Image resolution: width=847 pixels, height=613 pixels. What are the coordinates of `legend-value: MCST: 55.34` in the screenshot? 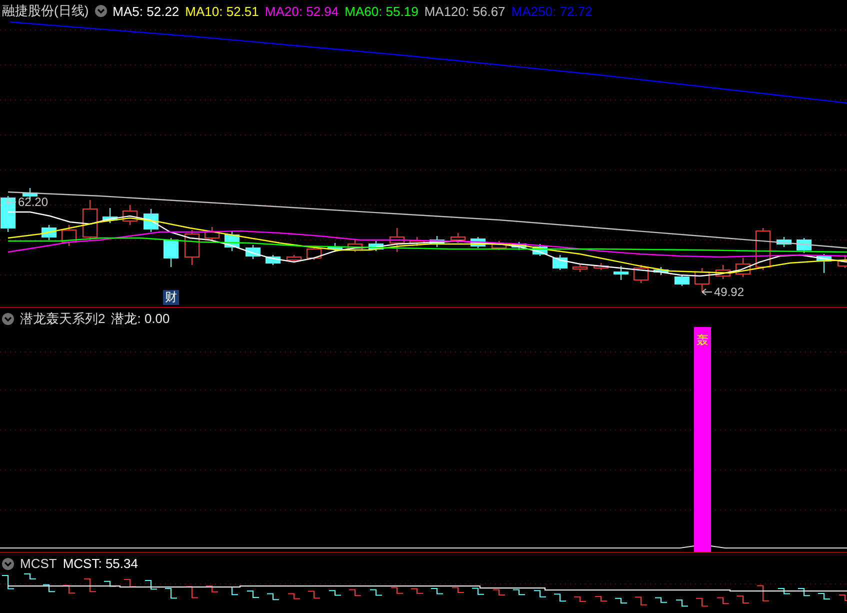 It's located at (100, 563).